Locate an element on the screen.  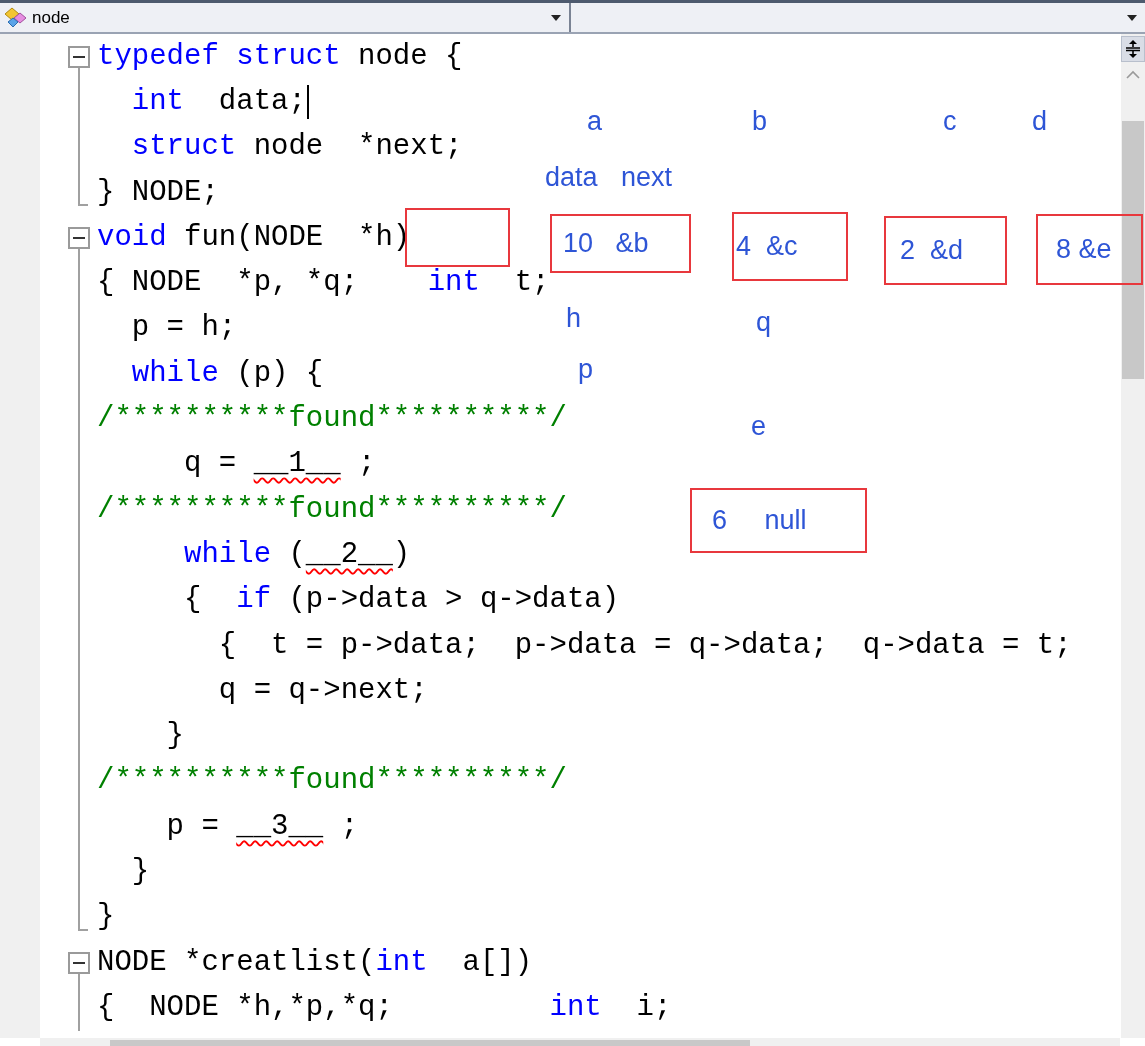
annotation-label: c is located at coordinates (950, 121).